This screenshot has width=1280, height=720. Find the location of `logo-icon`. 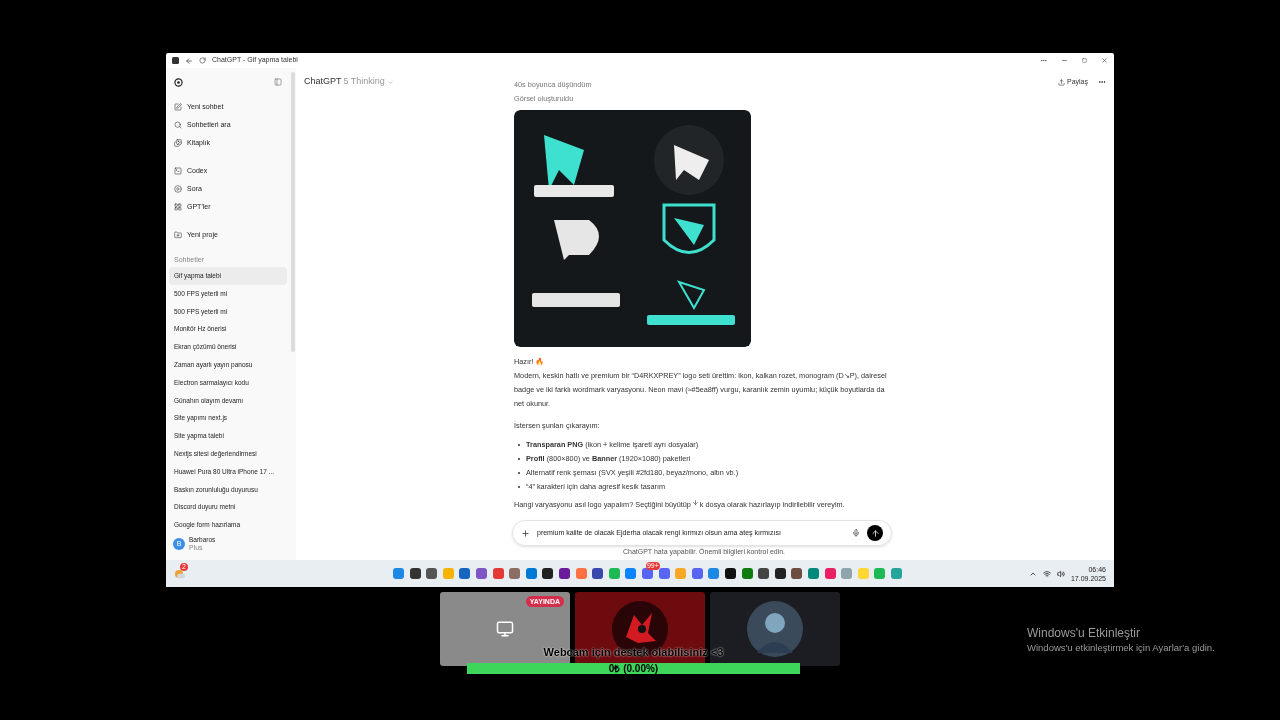

logo-icon is located at coordinates (178, 82).